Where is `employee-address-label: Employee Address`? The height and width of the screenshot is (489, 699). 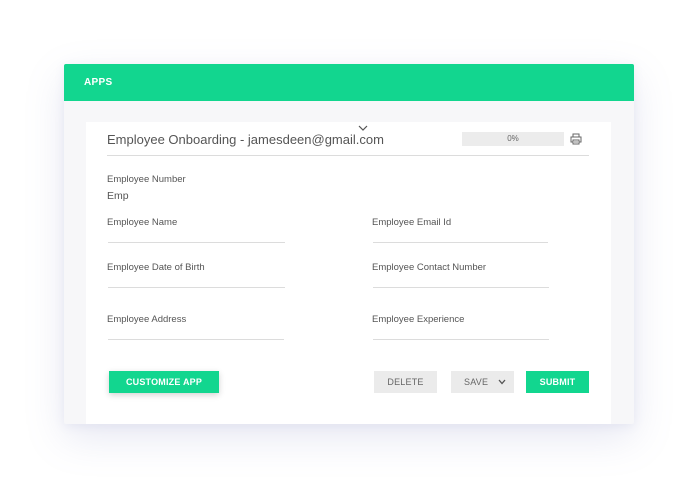
employee-address-label: Employee Address is located at coordinates (147, 319).